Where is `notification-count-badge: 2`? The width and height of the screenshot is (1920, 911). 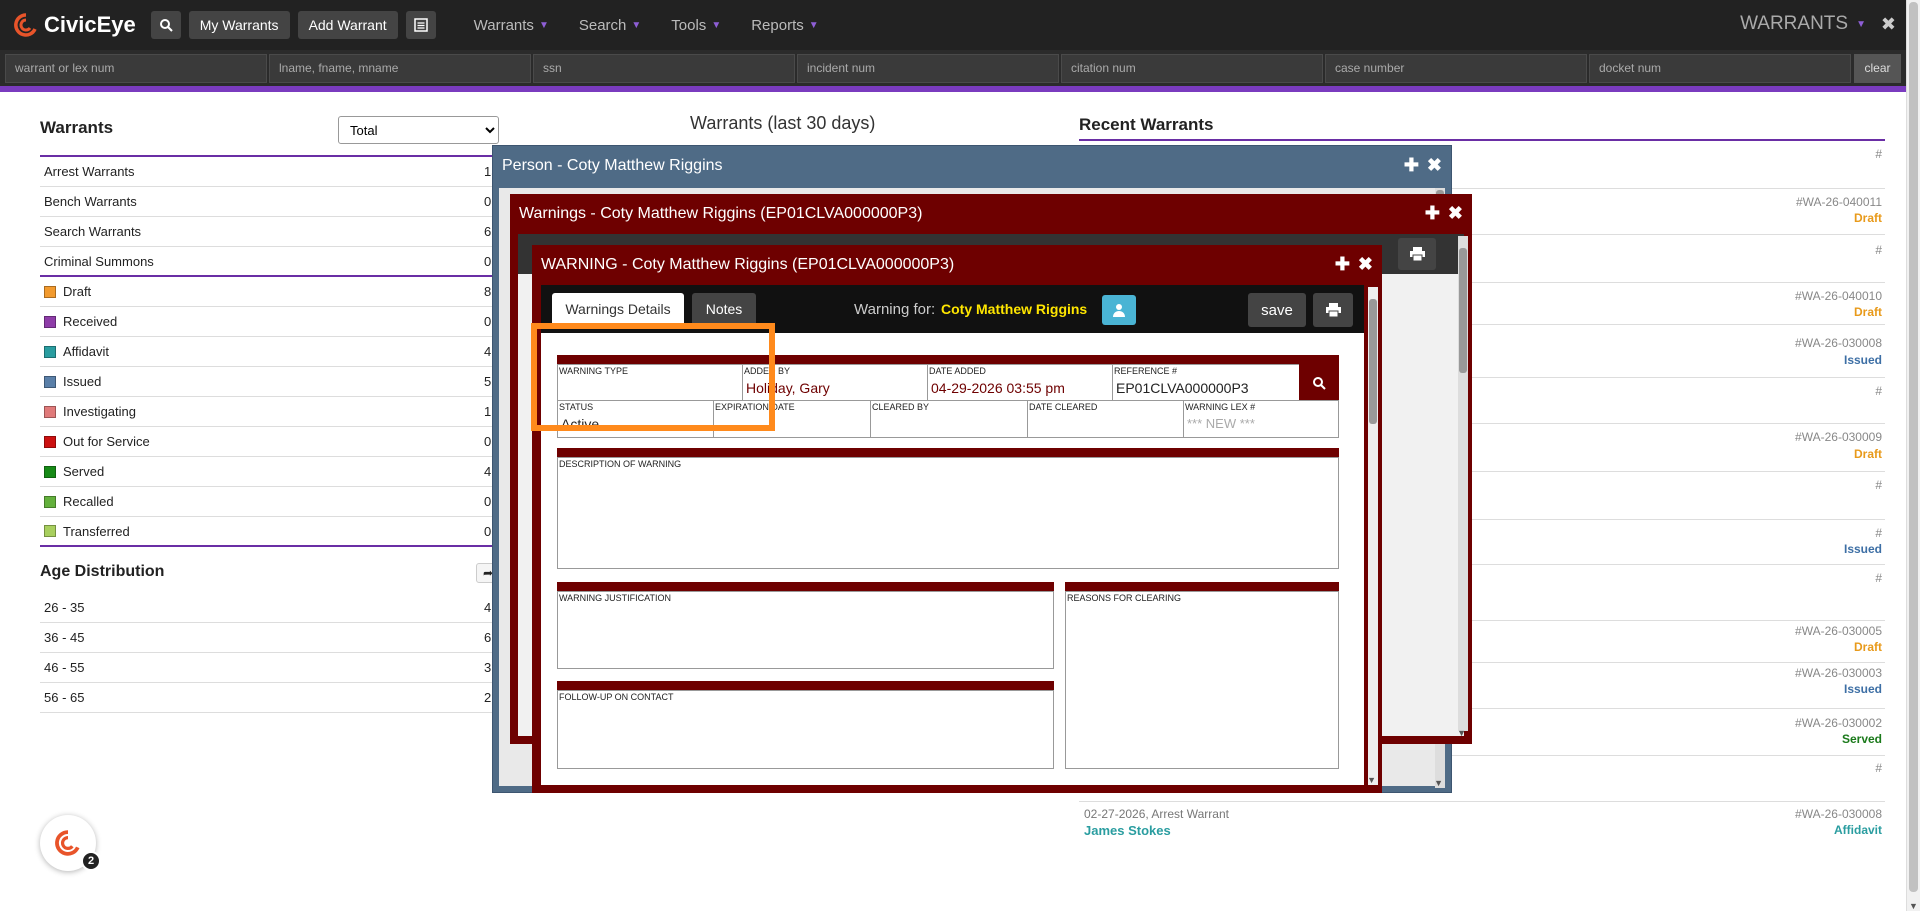
notification-count-badge: 2 is located at coordinates (91, 861).